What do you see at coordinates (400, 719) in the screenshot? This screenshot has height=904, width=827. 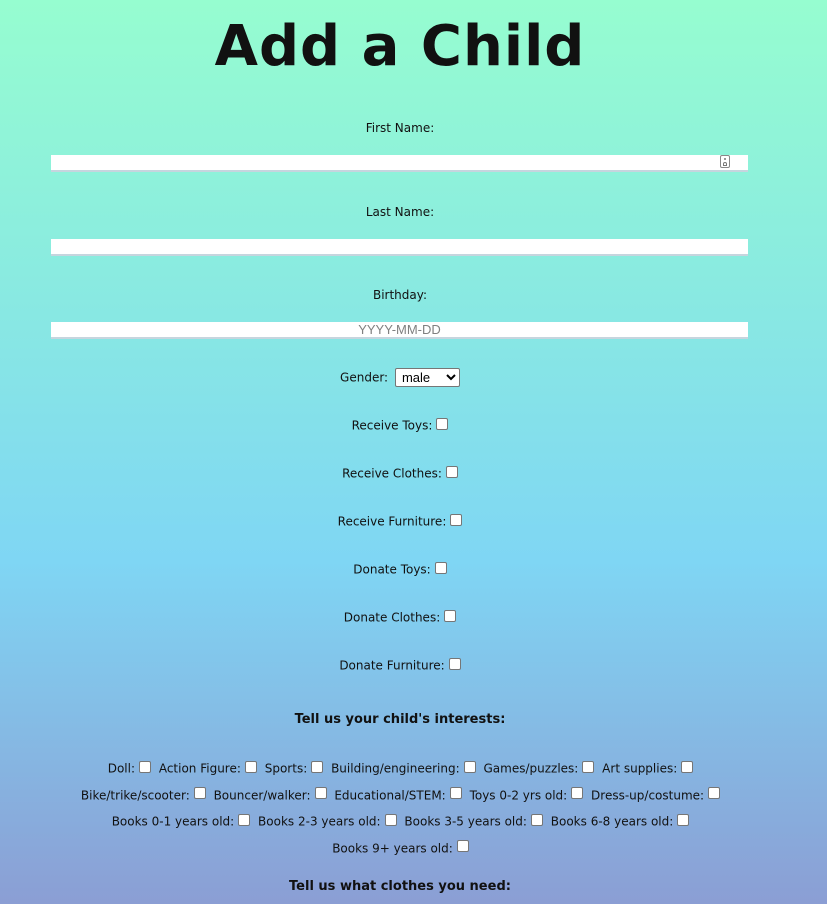 I see `interests-heading: Tell us your child's interests:` at bounding box center [400, 719].